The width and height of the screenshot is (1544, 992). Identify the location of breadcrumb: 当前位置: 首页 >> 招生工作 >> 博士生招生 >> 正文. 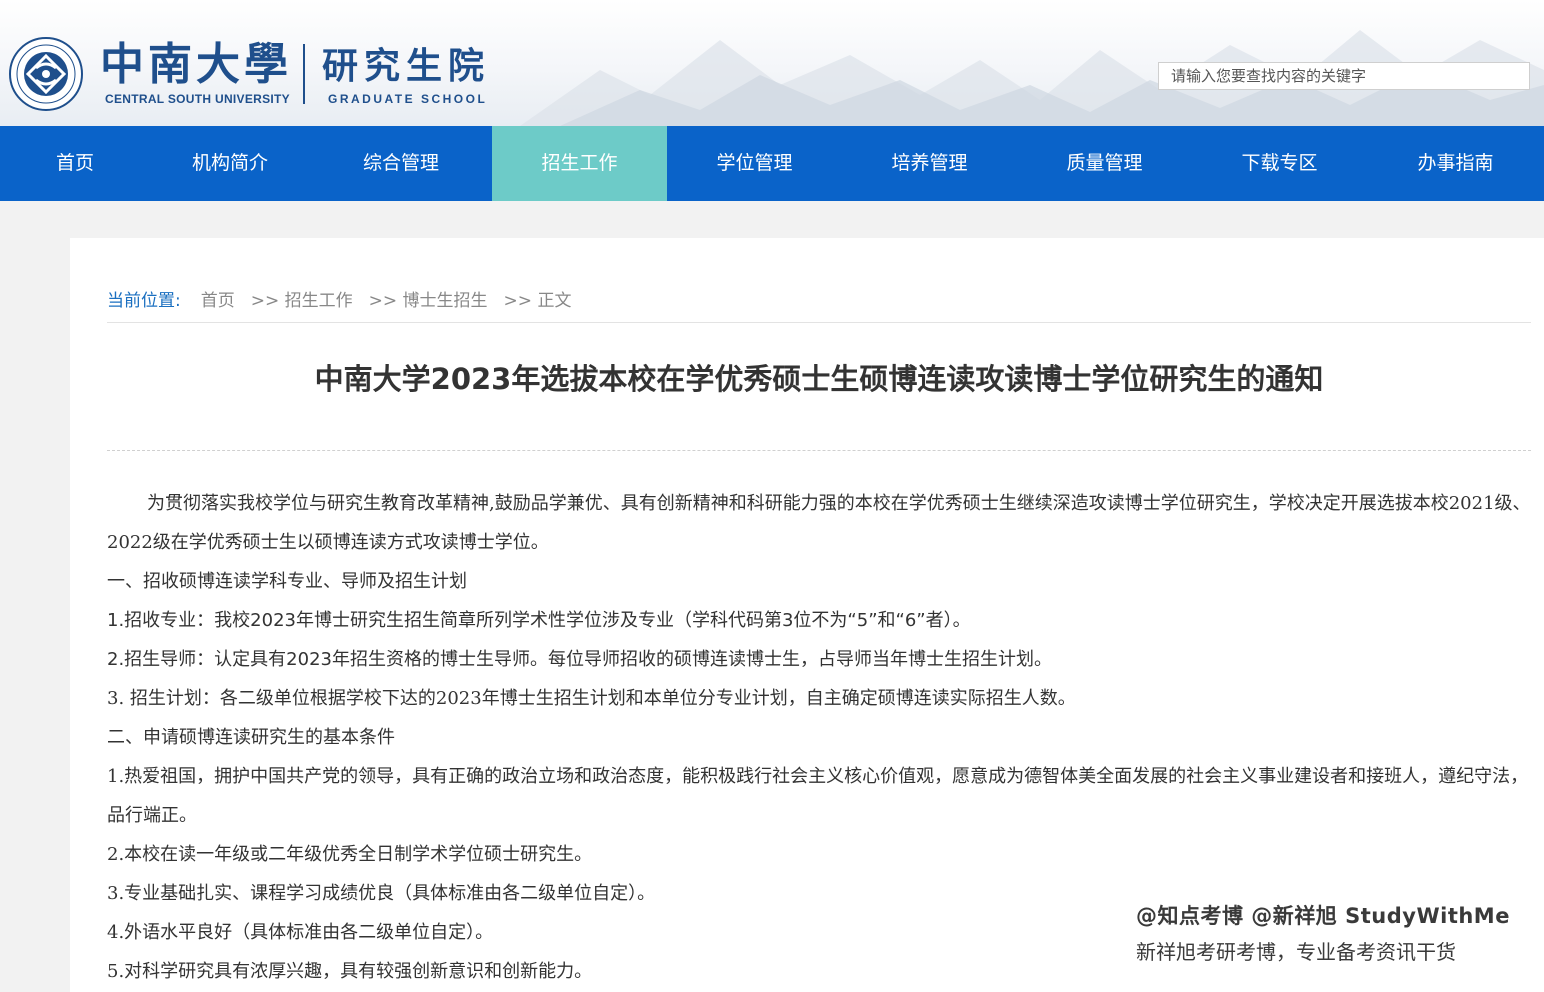
(347, 298).